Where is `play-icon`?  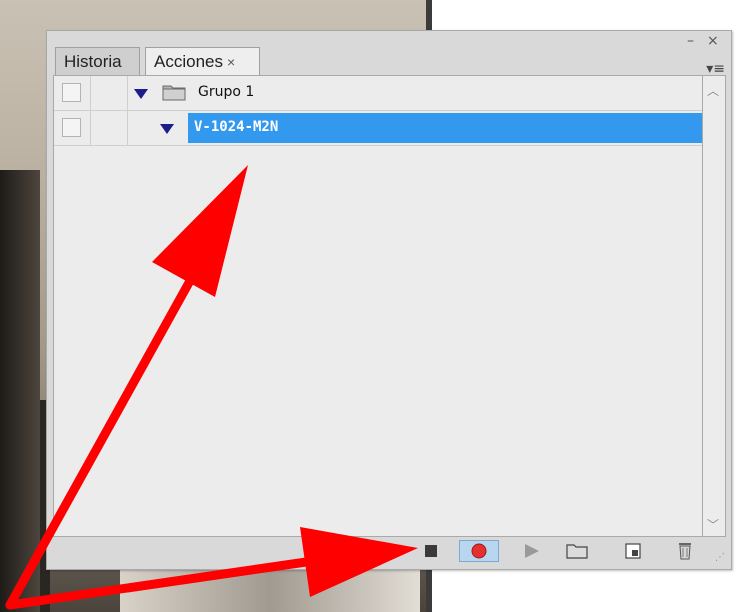 play-icon is located at coordinates (532, 551).